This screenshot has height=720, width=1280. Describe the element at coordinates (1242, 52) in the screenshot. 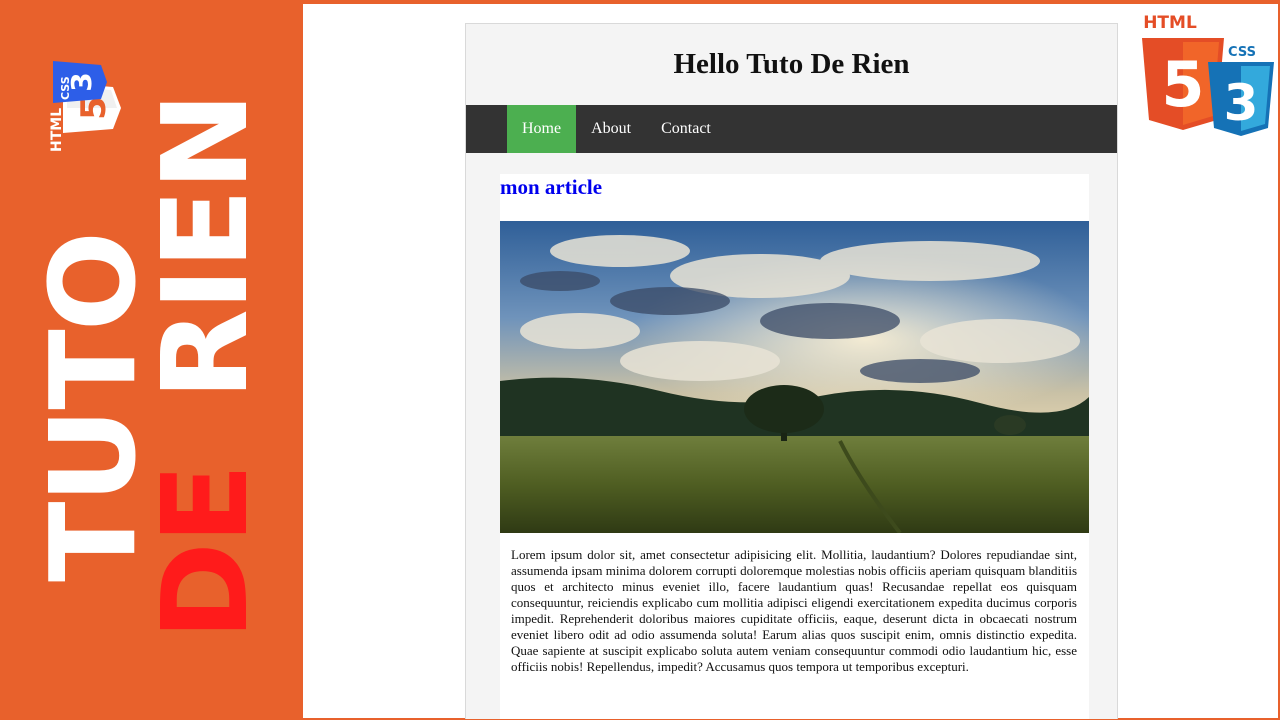

I see `css-logo-label: CSS` at that location.